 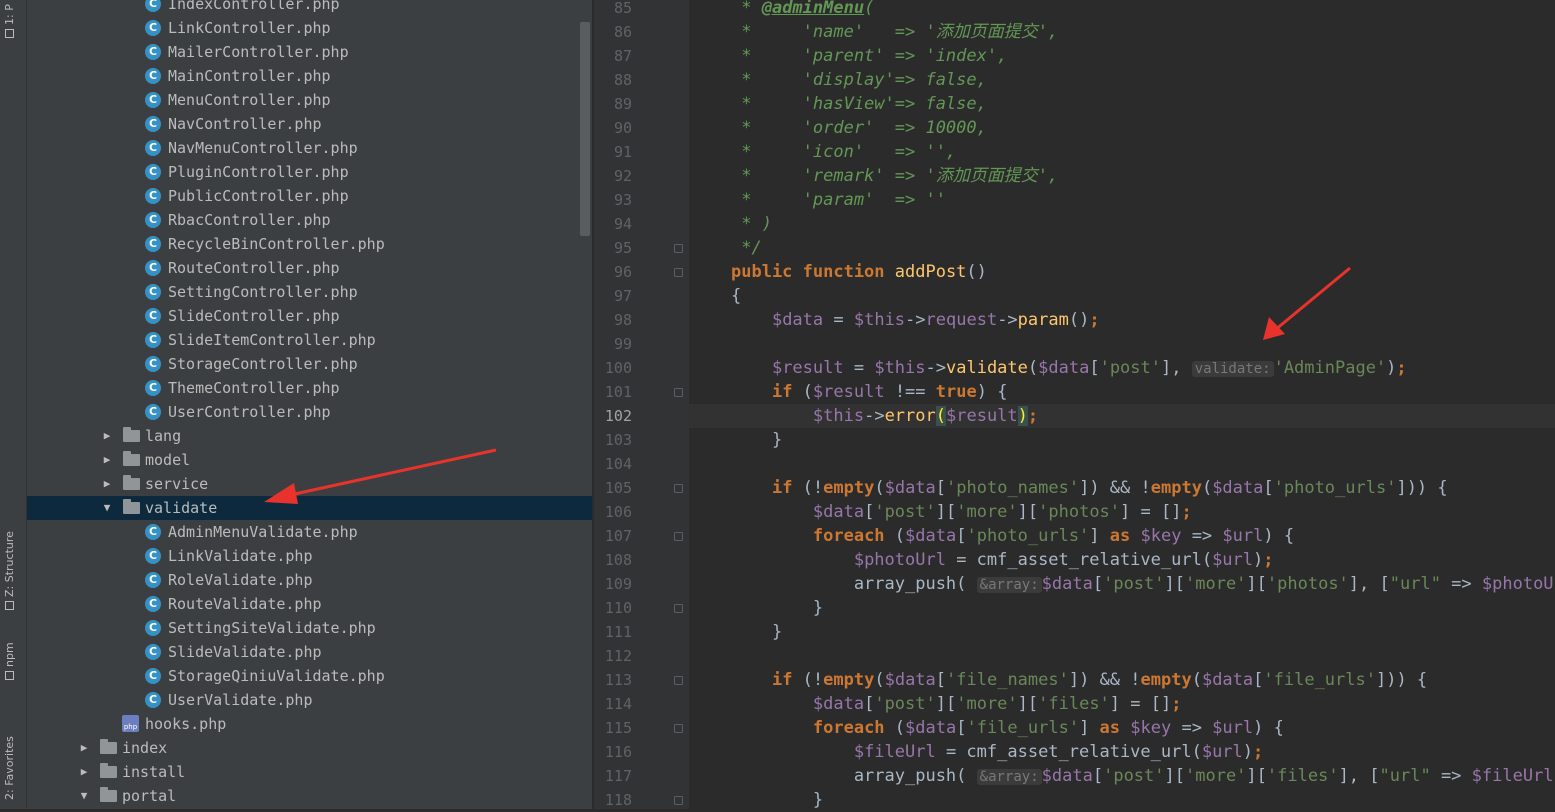 I want to click on tree-folder-service: ▶ service, so click(x=309, y=484).